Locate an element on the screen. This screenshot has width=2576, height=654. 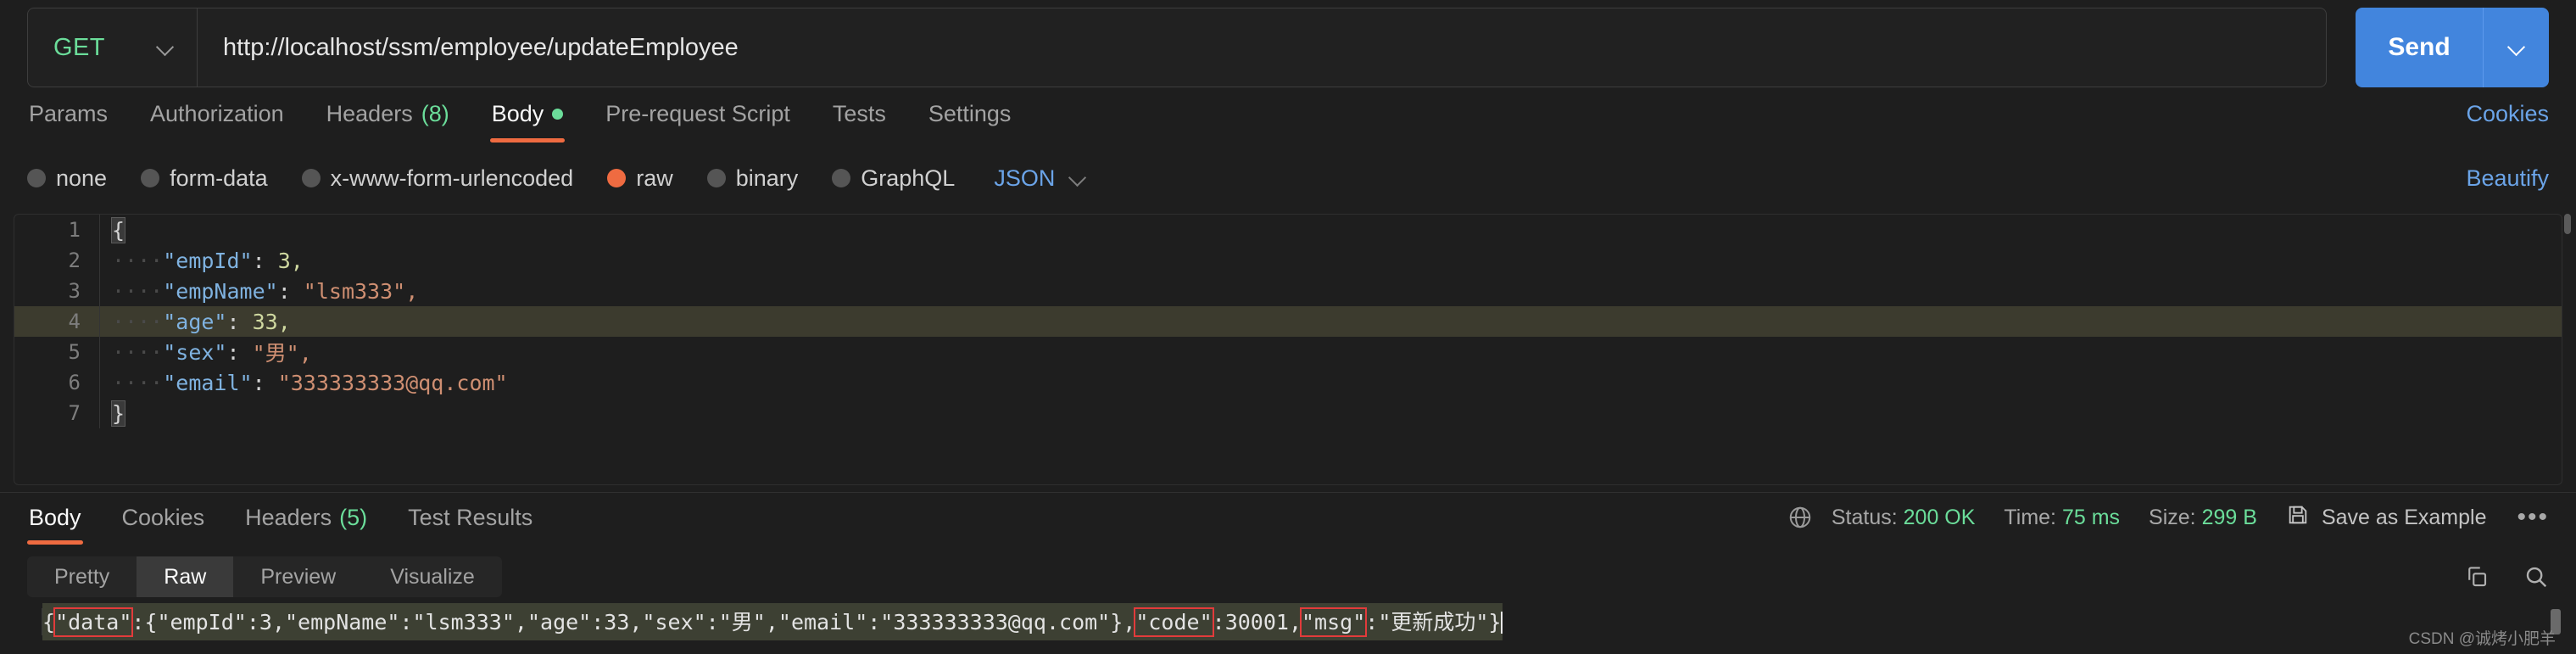
body-type-x-www-form-urlencoded: x-www-form-urlencoded is located at coordinates (437, 178).